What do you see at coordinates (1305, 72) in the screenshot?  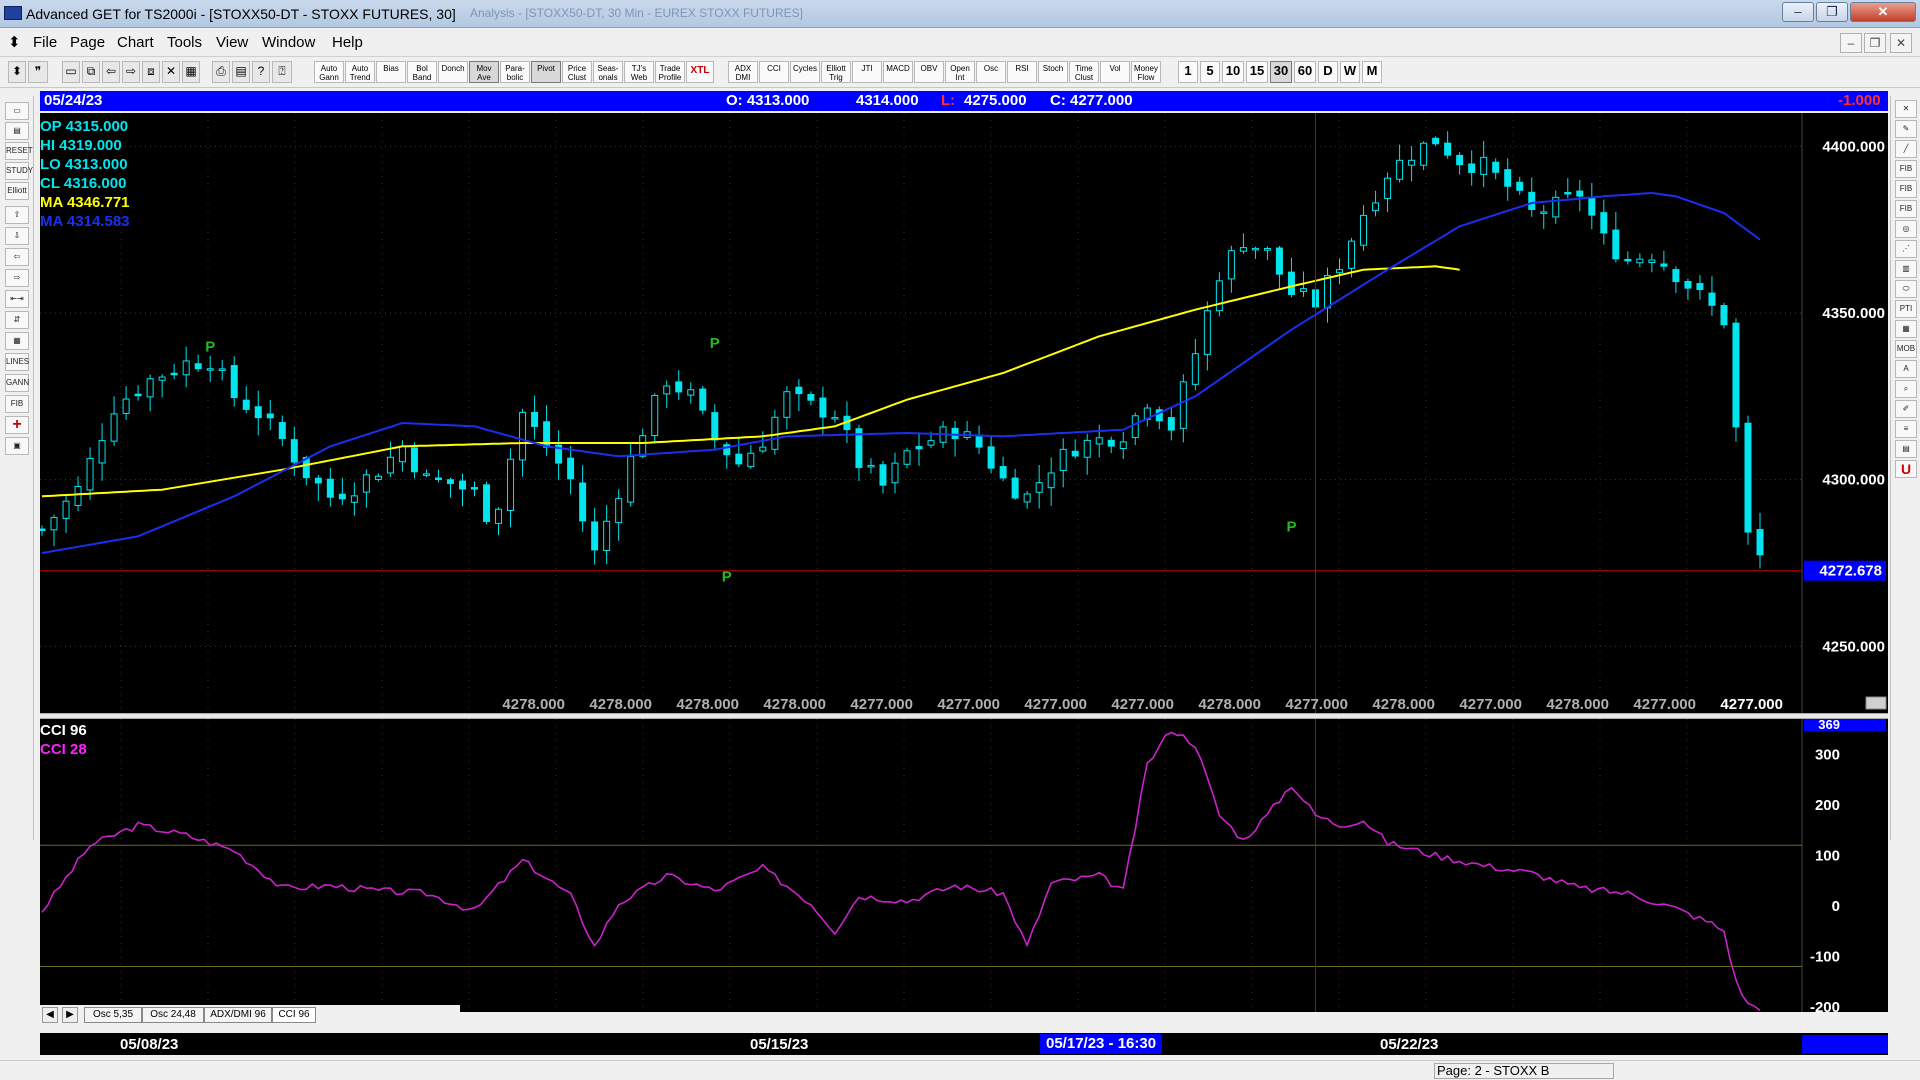 I see `interval-60-button: 60` at bounding box center [1305, 72].